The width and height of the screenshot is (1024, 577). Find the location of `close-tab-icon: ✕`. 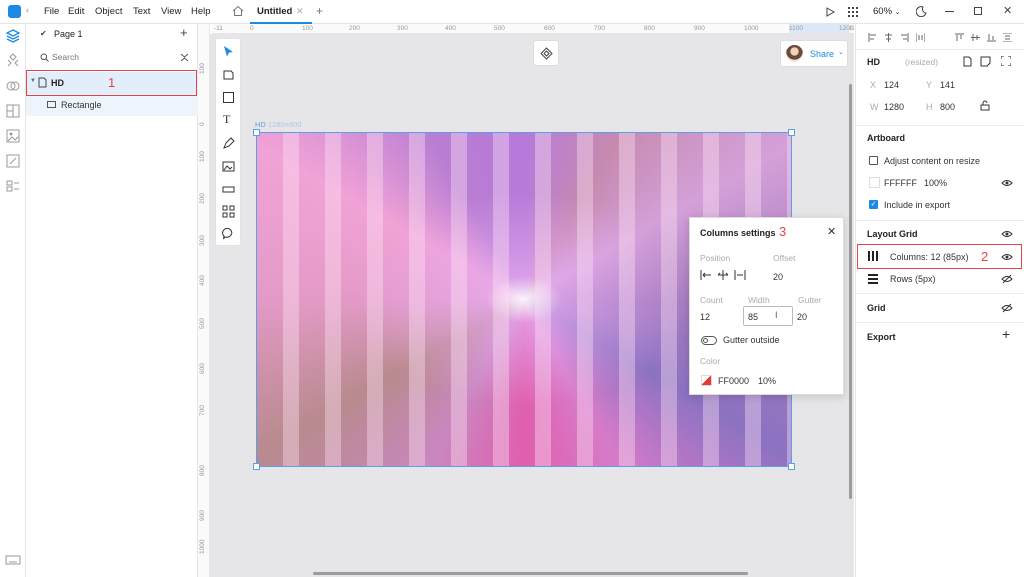

close-tab-icon: ✕ is located at coordinates (300, 11).